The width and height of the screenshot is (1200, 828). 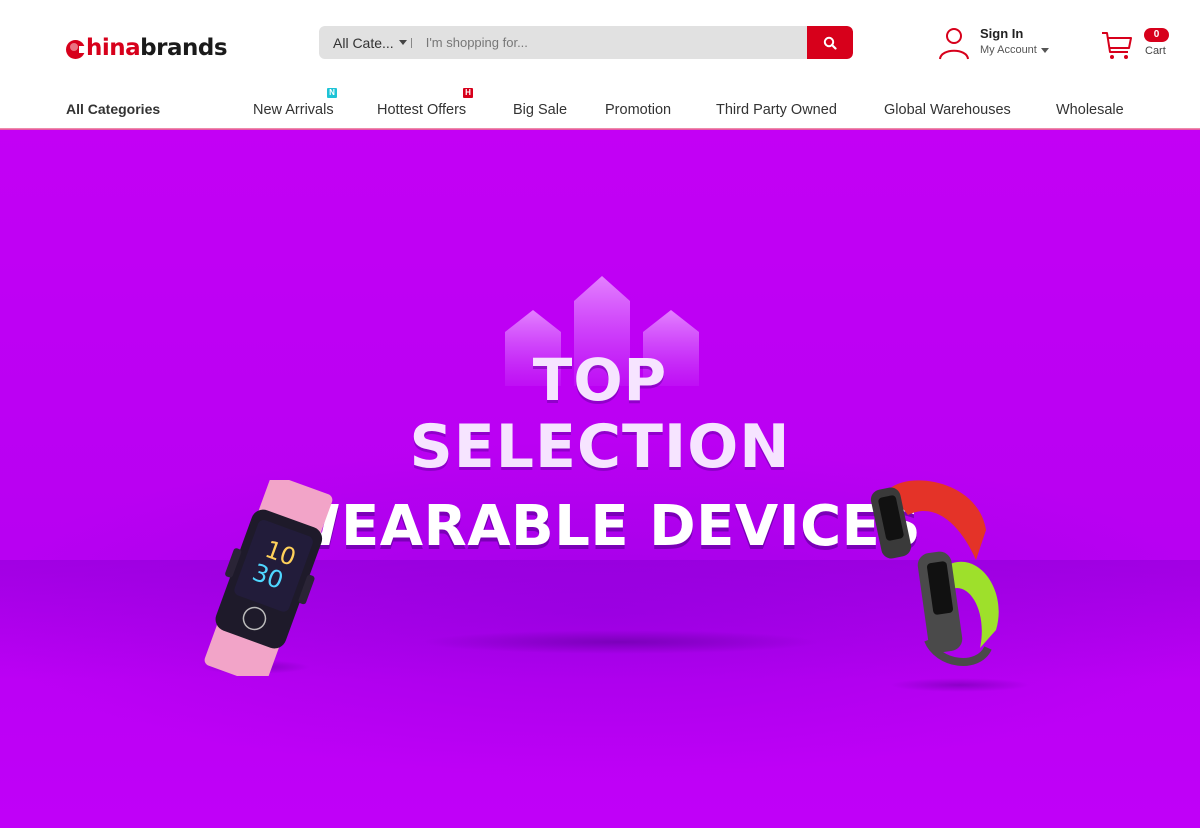 What do you see at coordinates (960, 685) in the screenshot?
I see `right-watch-shadow` at bounding box center [960, 685].